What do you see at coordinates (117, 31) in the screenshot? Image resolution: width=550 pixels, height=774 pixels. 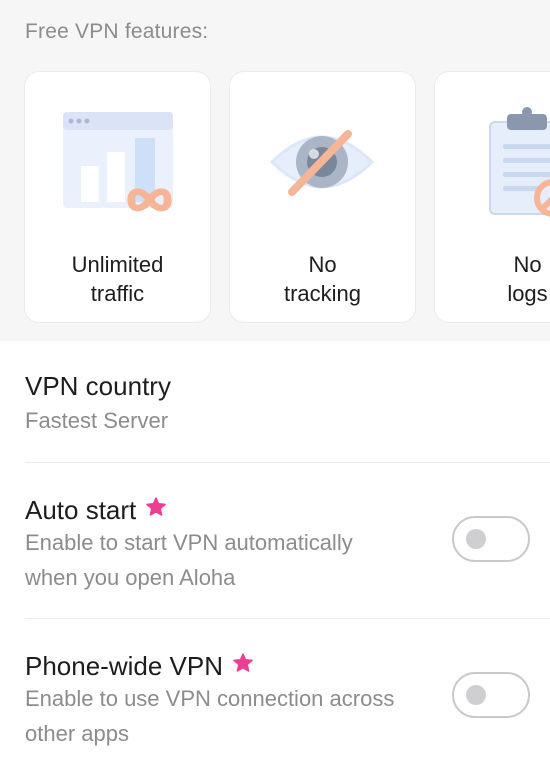 I see `features-title: Free VPN features:` at bounding box center [117, 31].